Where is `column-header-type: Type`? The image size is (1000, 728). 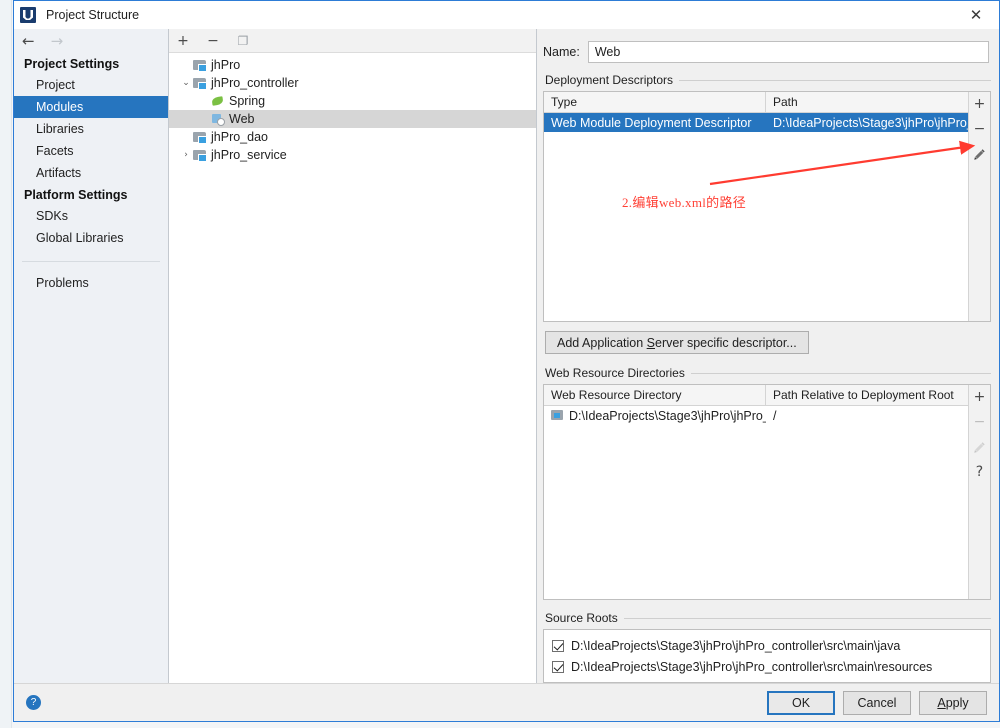 column-header-type: Type is located at coordinates (655, 102).